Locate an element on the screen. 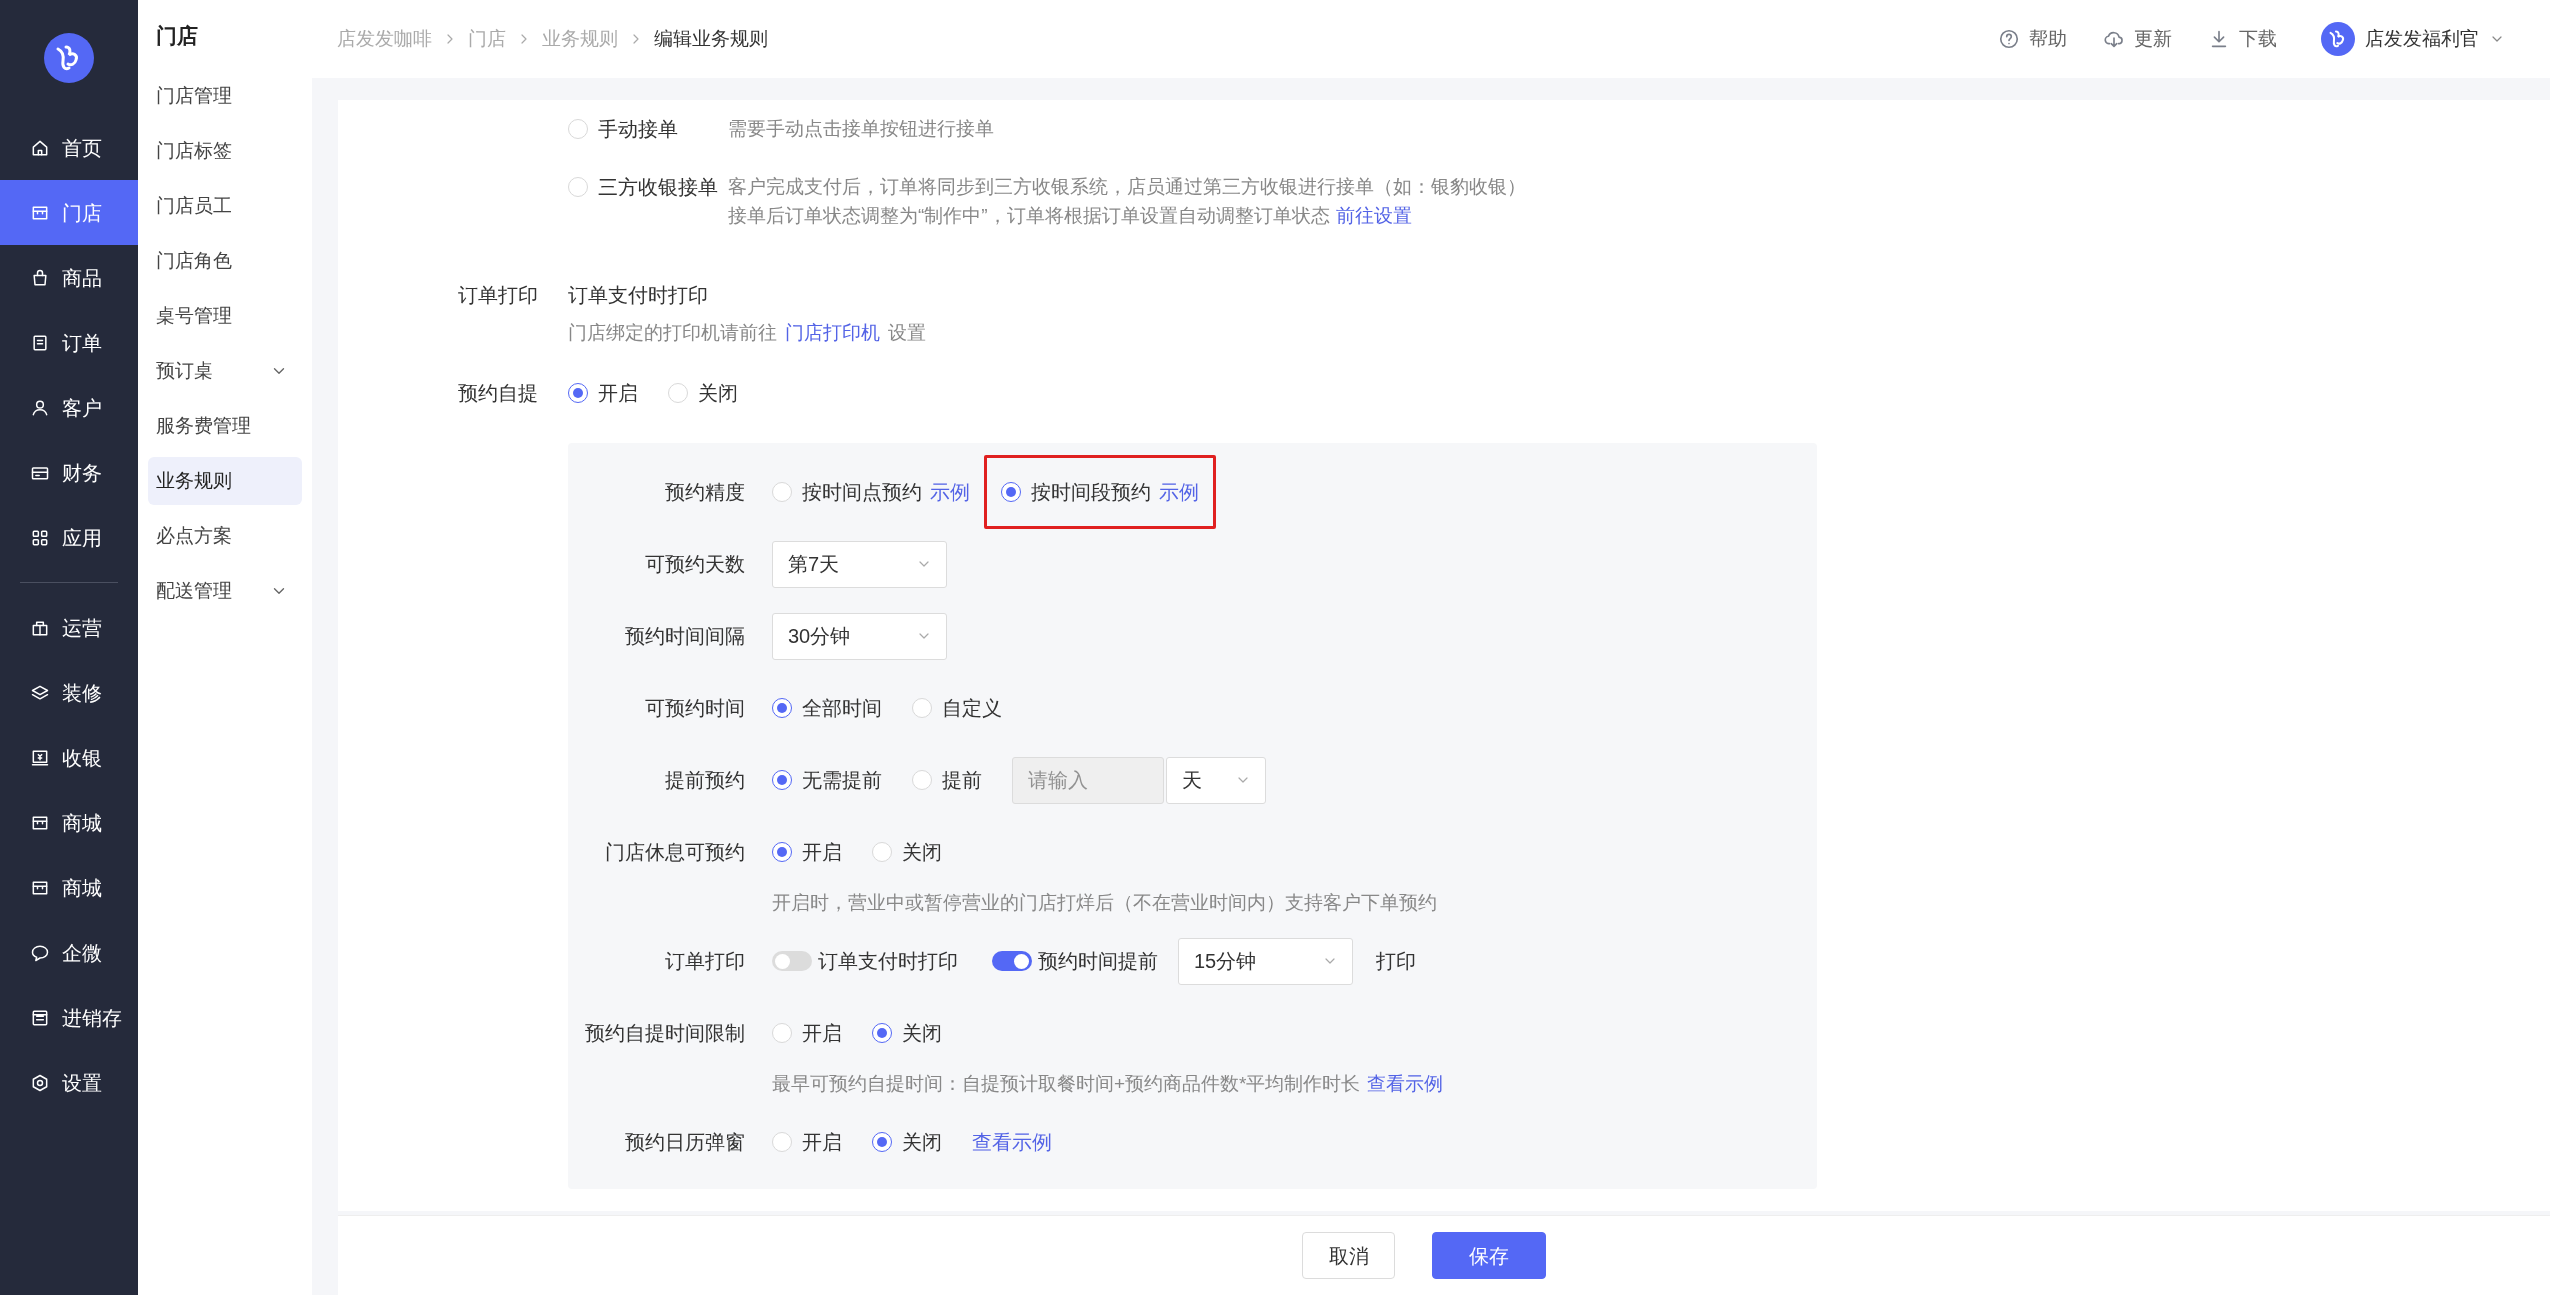 This screenshot has width=2550, height=1295. submenu-item: 配送管理 is located at coordinates (225, 591).